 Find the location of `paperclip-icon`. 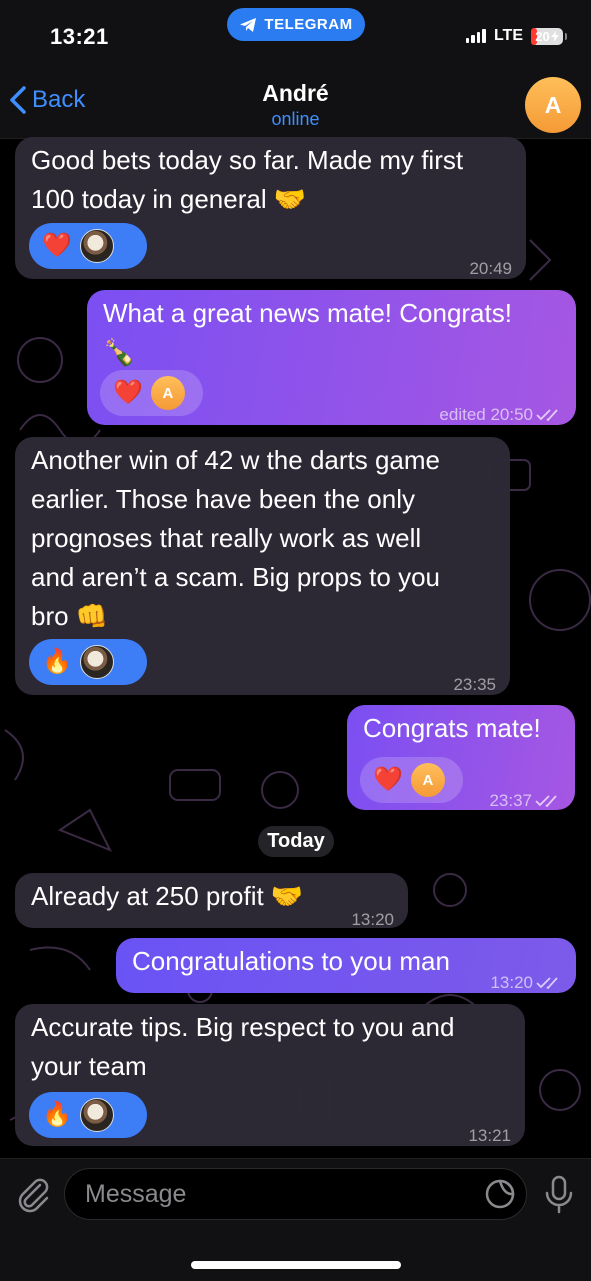

paperclip-icon is located at coordinates (33, 1194).